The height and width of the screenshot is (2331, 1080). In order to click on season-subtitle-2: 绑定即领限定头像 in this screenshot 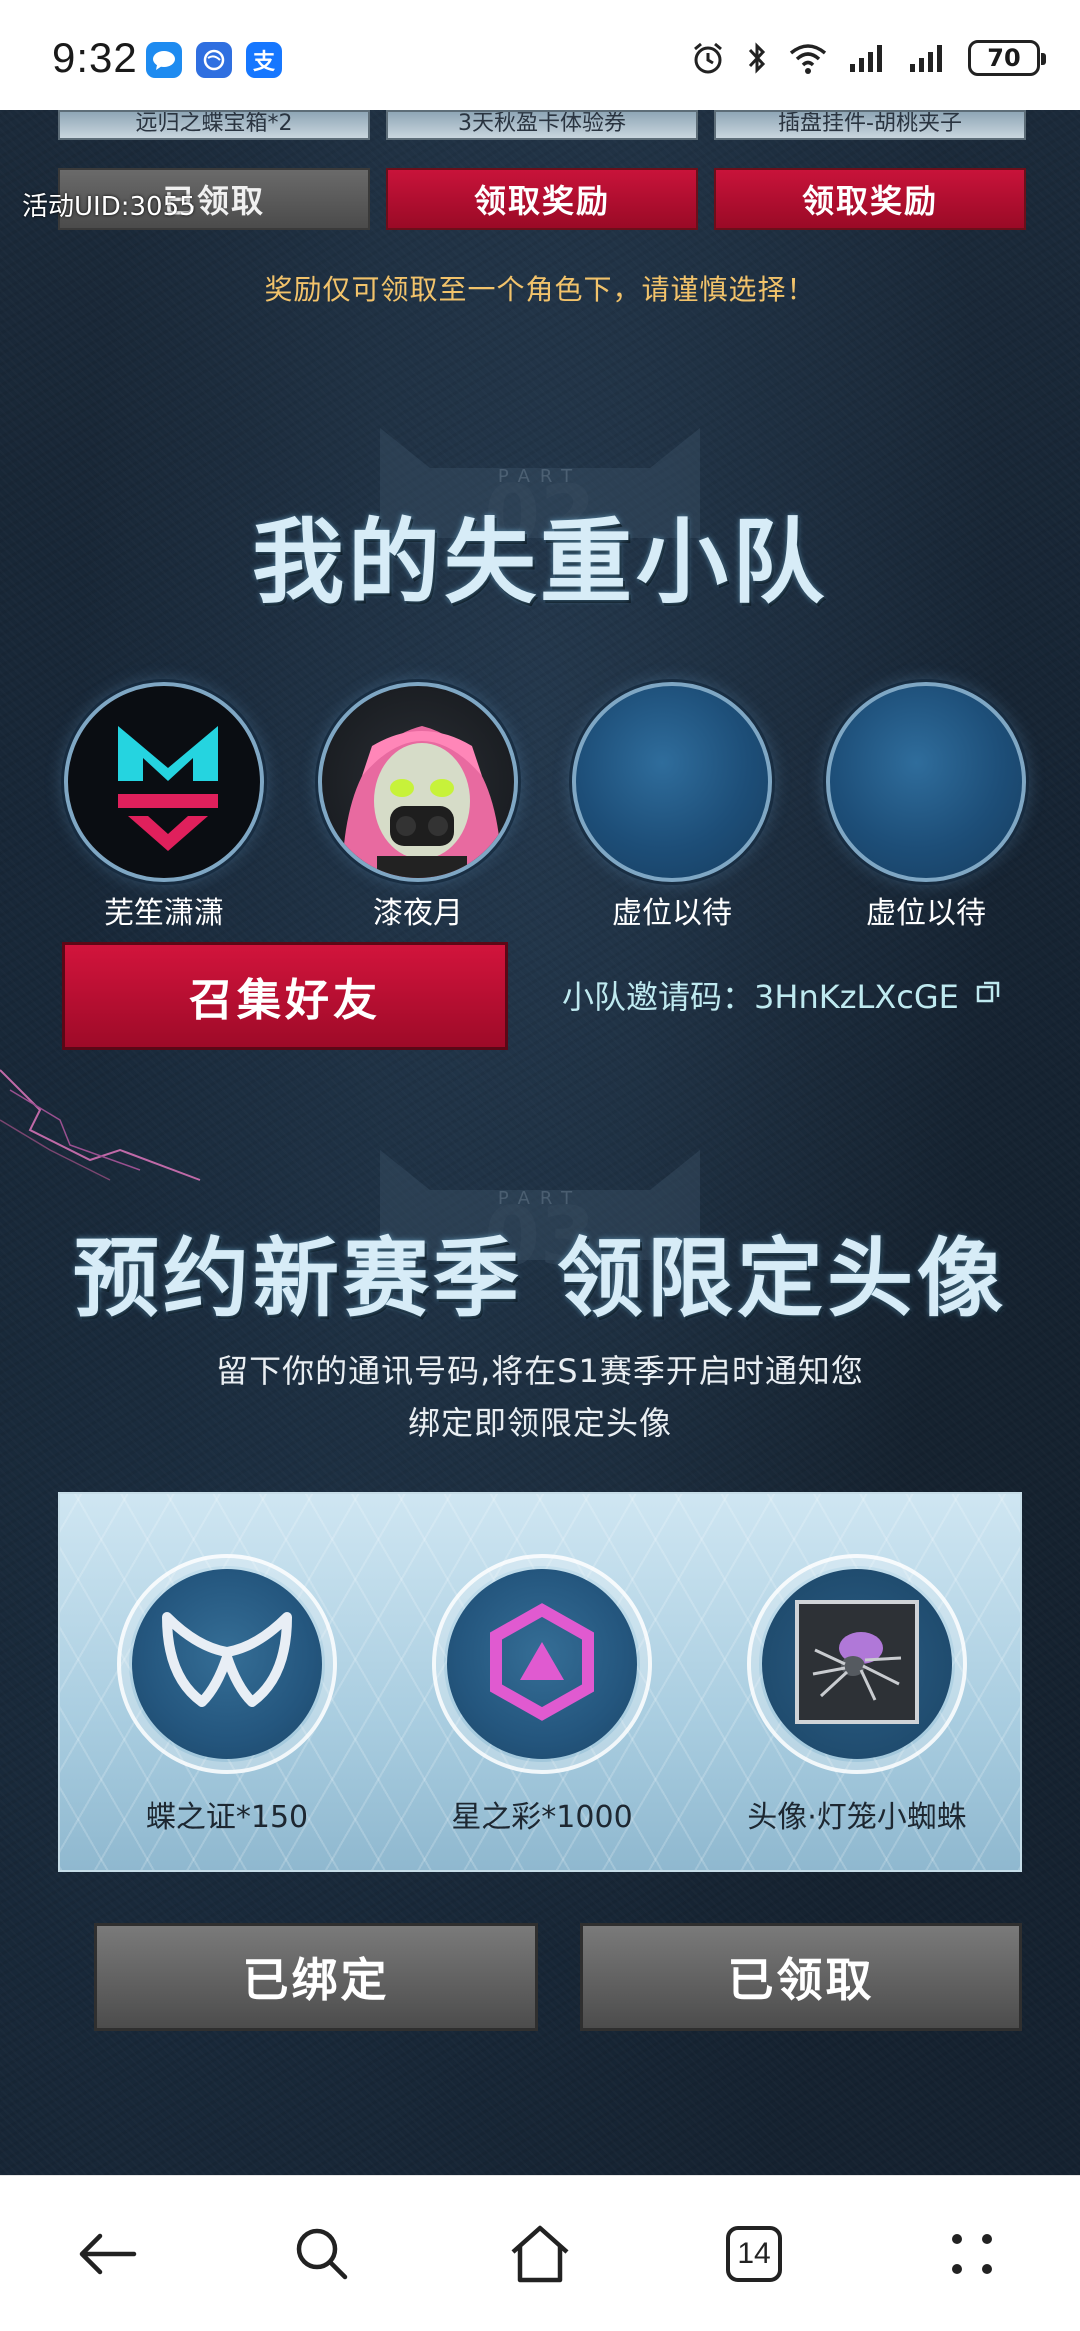, I will do `click(539, 1423)`.